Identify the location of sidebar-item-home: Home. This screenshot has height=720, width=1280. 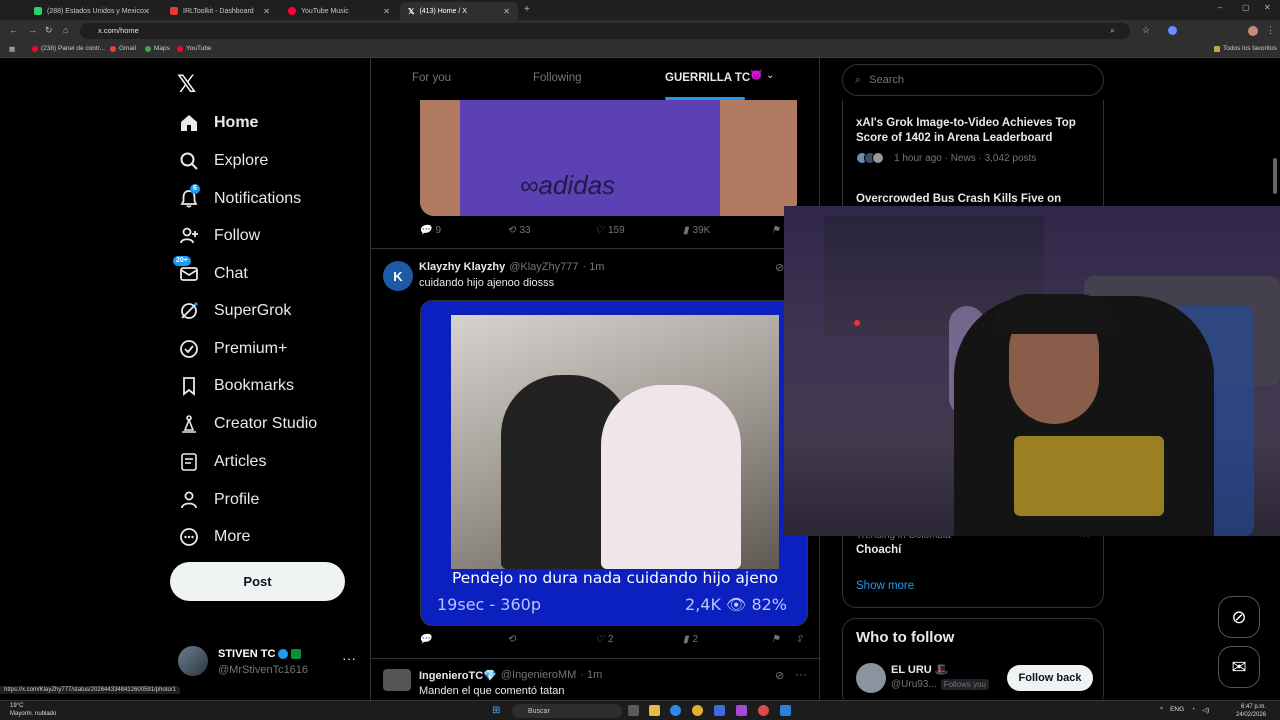
(218, 123).